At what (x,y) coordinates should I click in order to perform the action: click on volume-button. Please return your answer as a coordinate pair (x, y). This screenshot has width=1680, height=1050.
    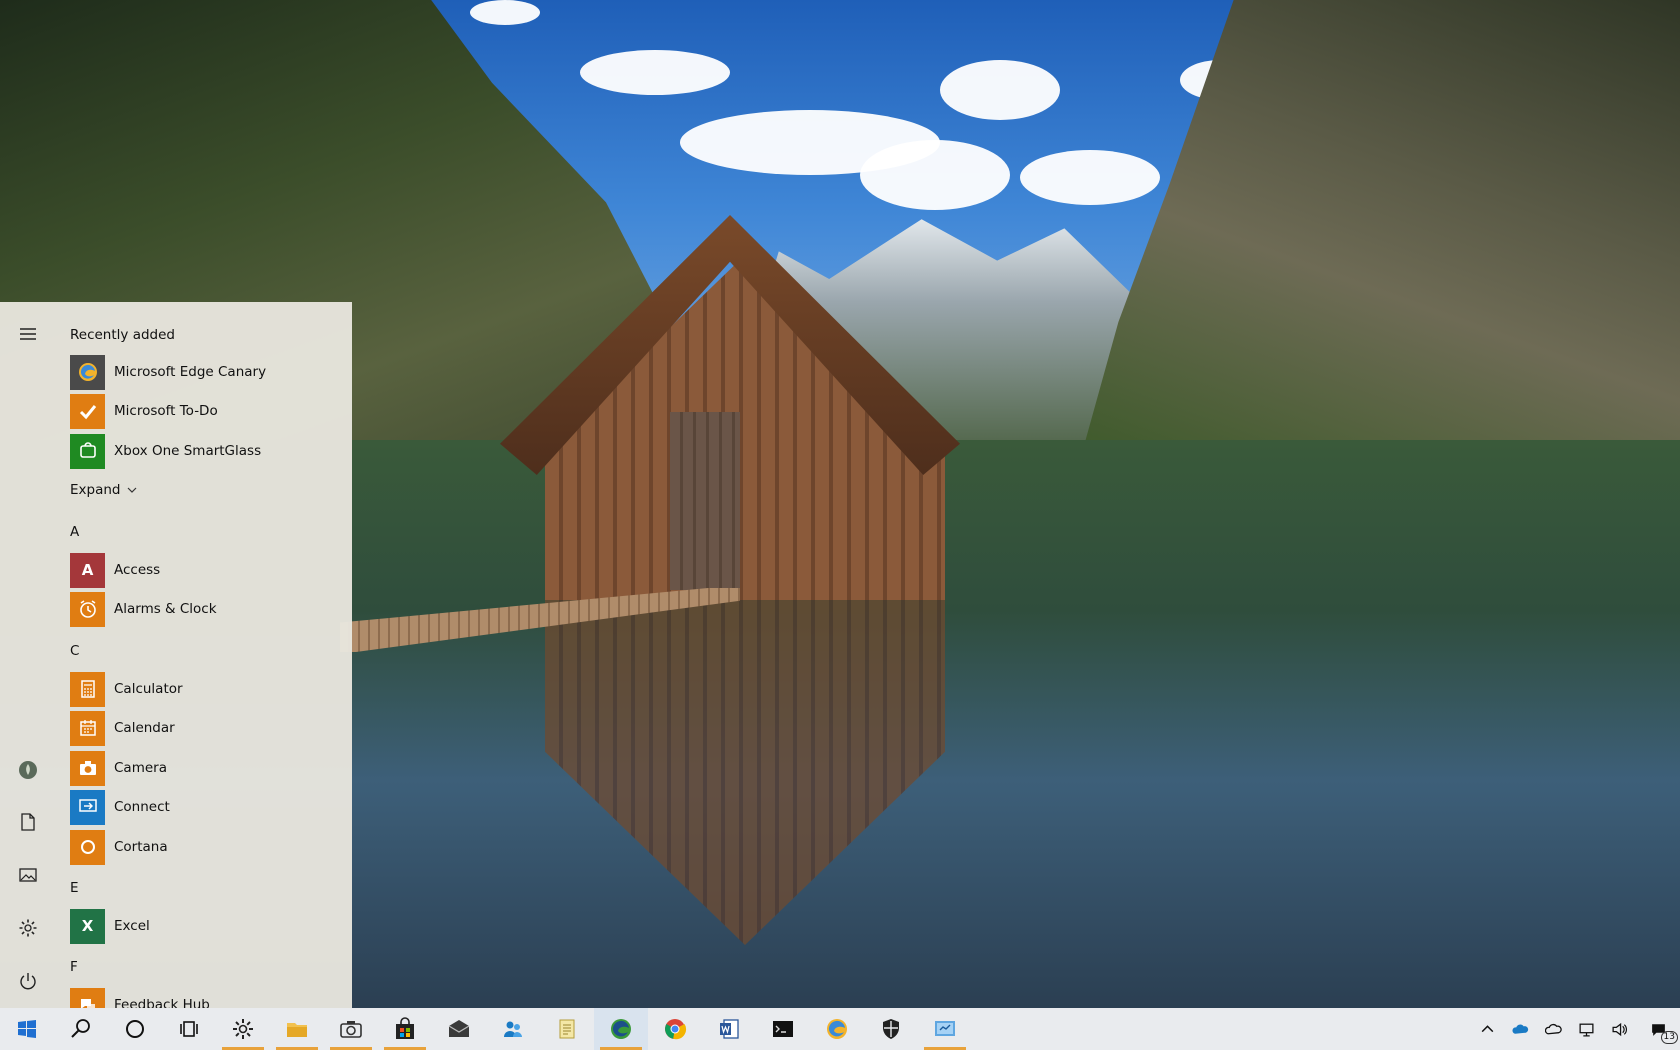
    Looking at the image, I should click on (1619, 1029).